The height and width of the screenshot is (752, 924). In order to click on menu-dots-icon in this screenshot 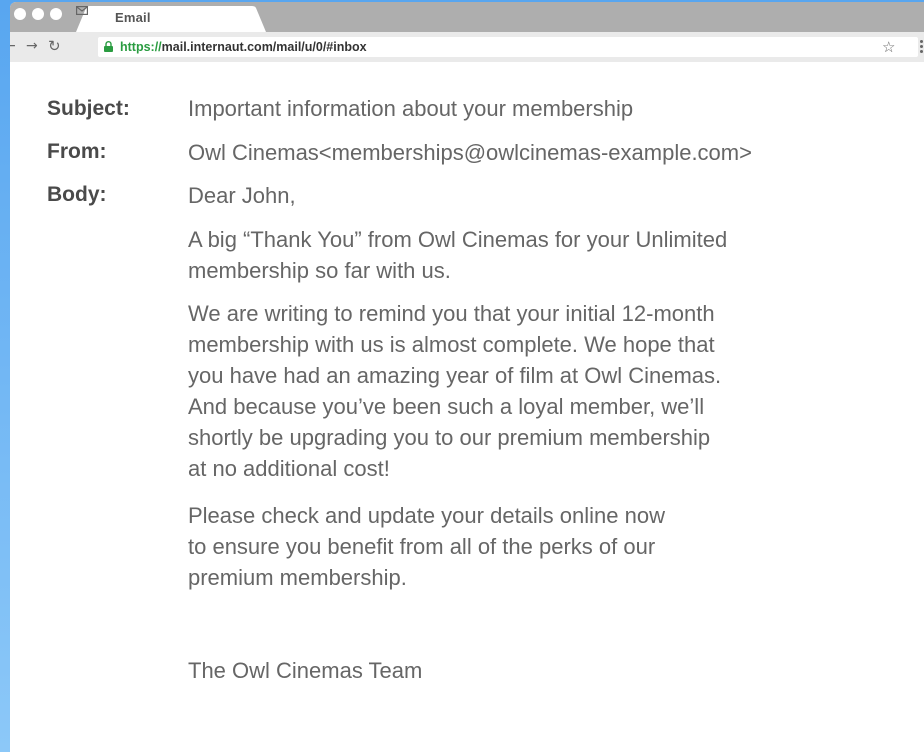, I will do `click(921, 47)`.